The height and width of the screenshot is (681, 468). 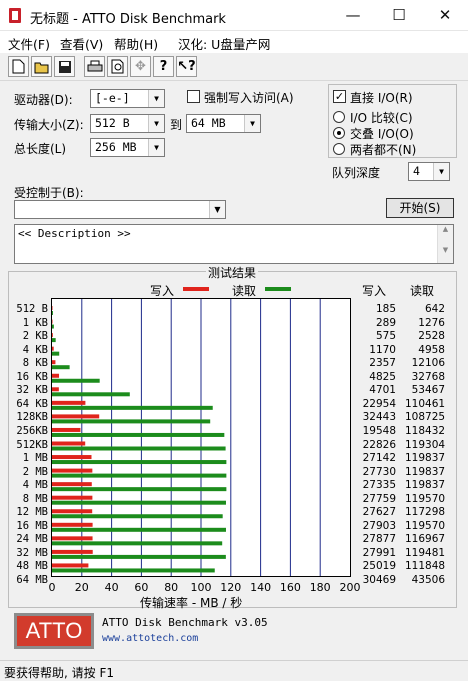 What do you see at coordinates (94, 66) in the screenshot?
I see `print-icon` at bounding box center [94, 66].